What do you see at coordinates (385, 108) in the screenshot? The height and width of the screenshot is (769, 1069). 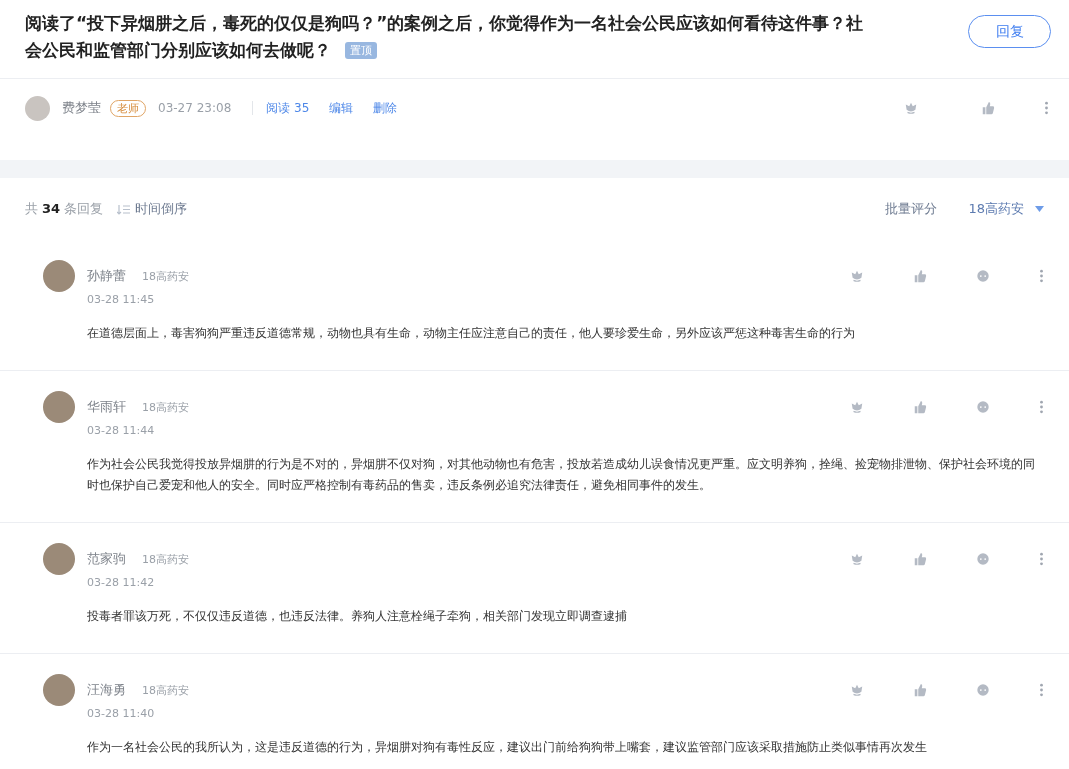 I see `delete-link: 删除` at bounding box center [385, 108].